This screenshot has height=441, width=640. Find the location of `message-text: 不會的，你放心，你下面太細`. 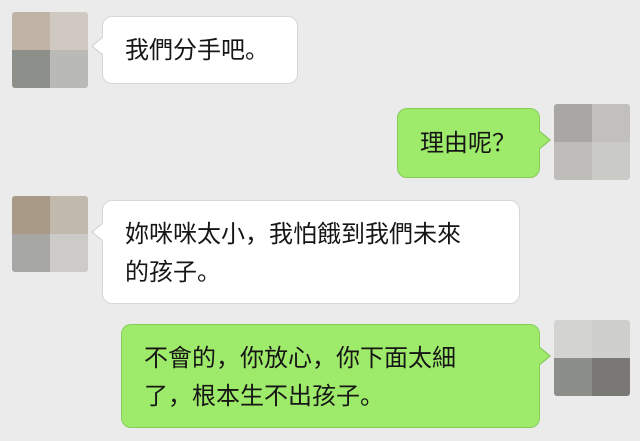

message-text: 不會的，你放心，你下面太細 is located at coordinates (300, 358).